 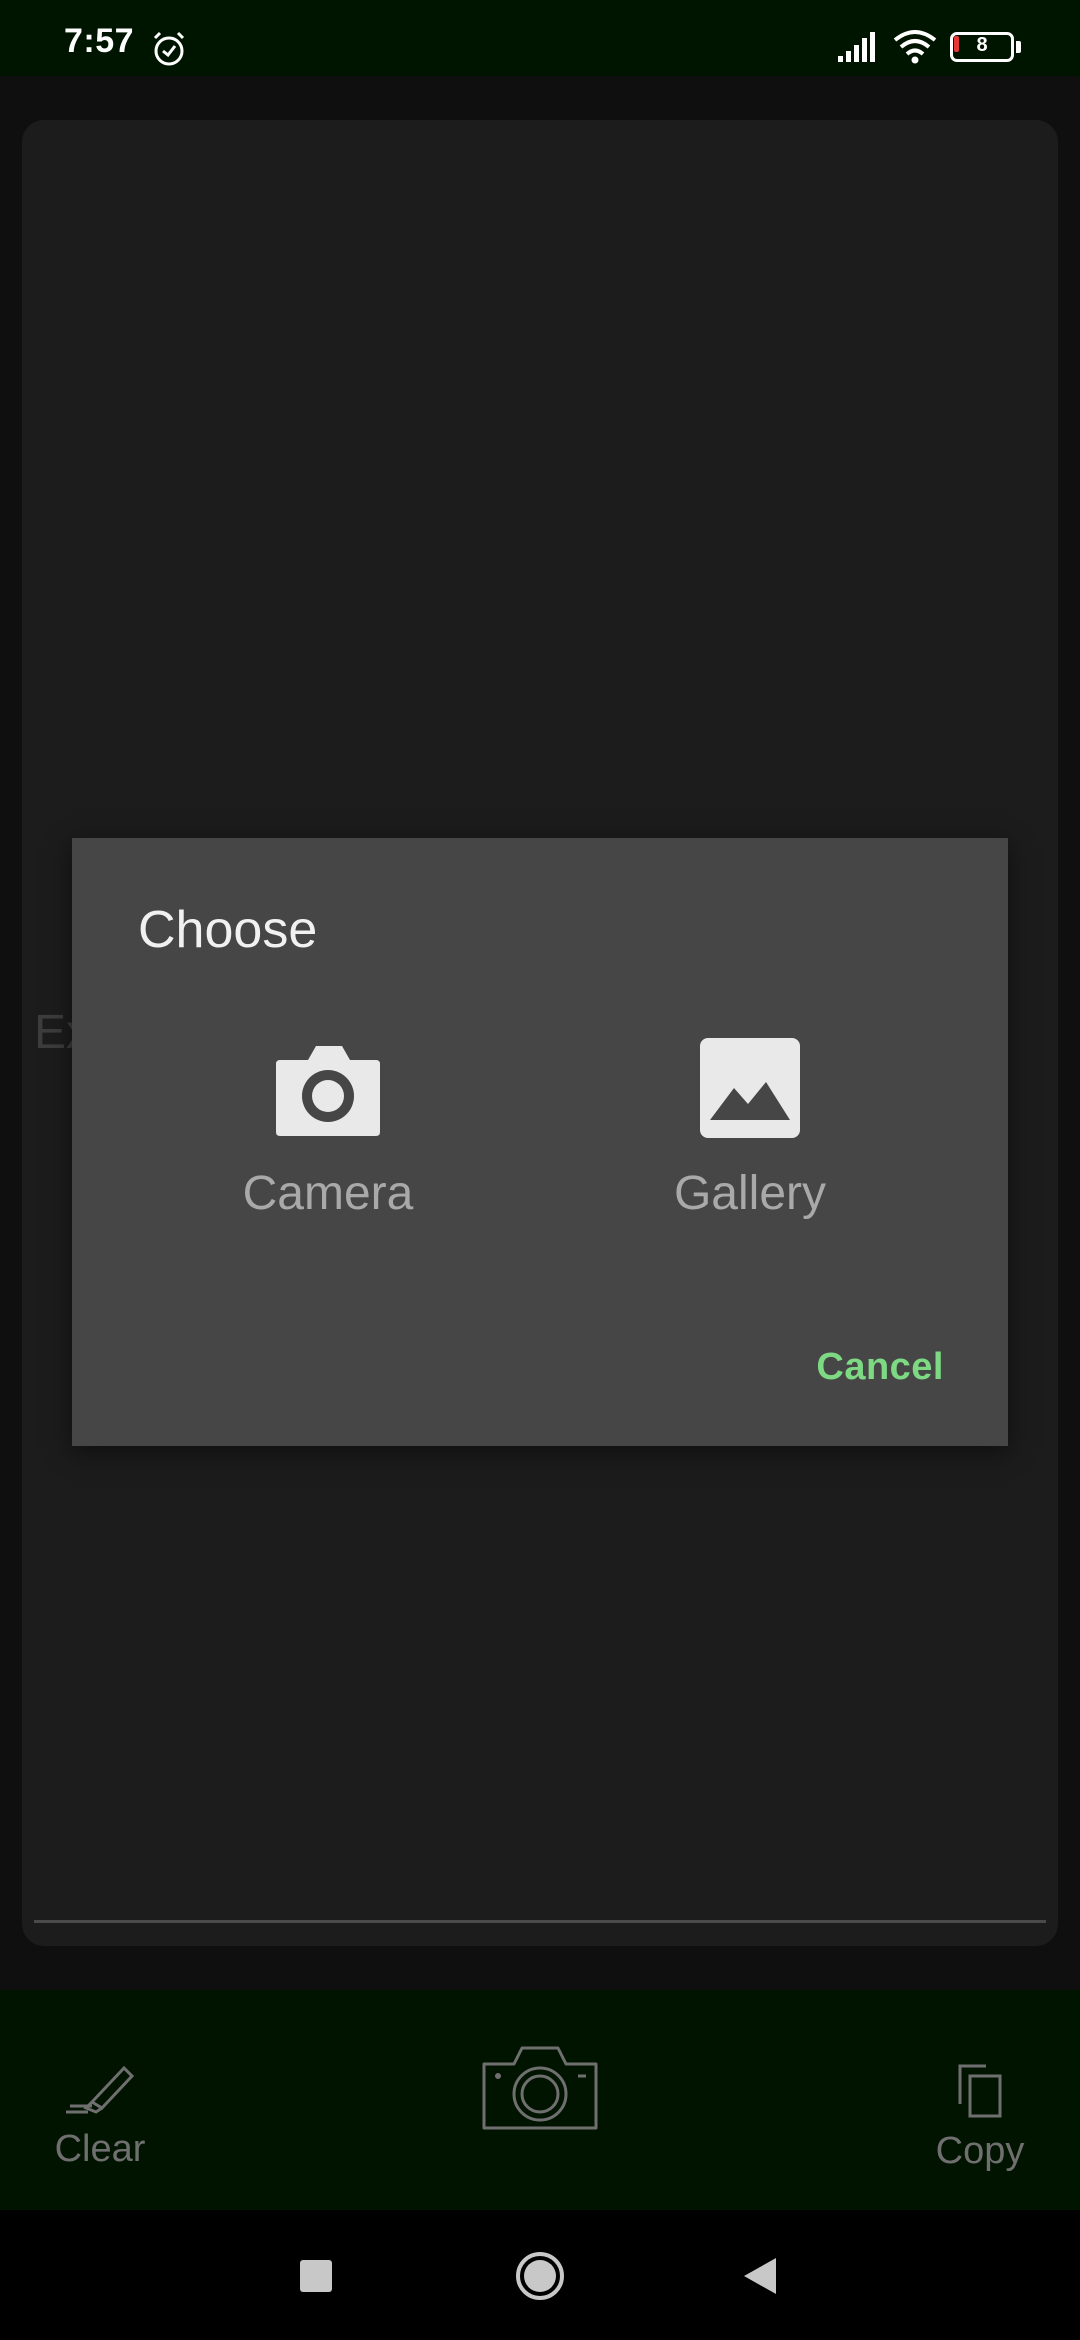 What do you see at coordinates (328, 1193) in the screenshot?
I see `camera-option-label: Camera` at bounding box center [328, 1193].